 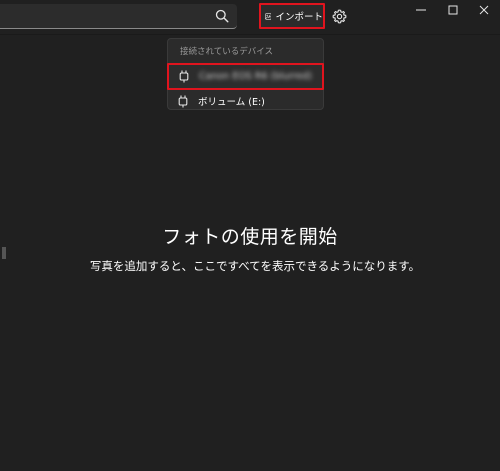 What do you see at coordinates (222, 16) in the screenshot?
I see `search-icon` at bounding box center [222, 16].